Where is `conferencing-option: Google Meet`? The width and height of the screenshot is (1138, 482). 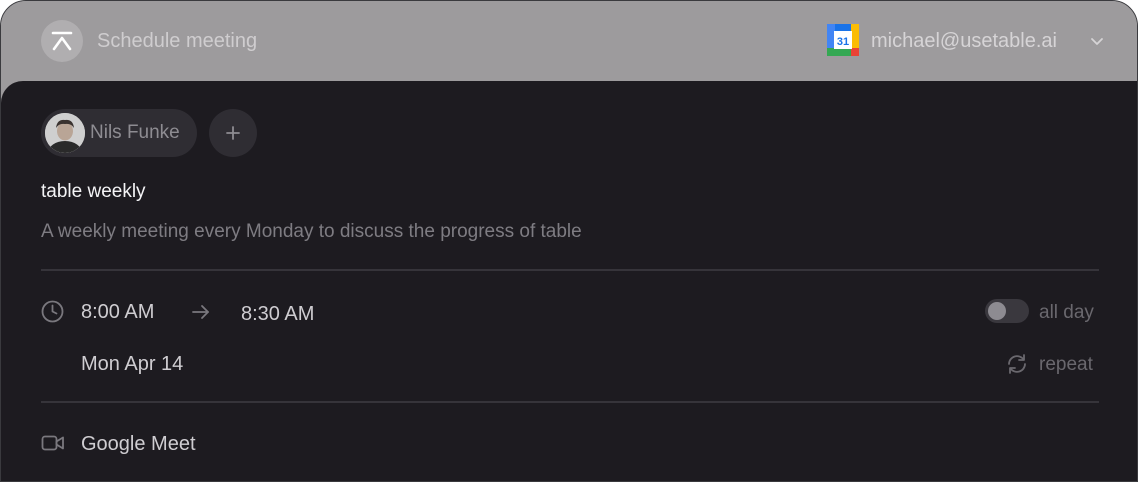 conferencing-option: Google Meet is located at coordinates (138, 444).